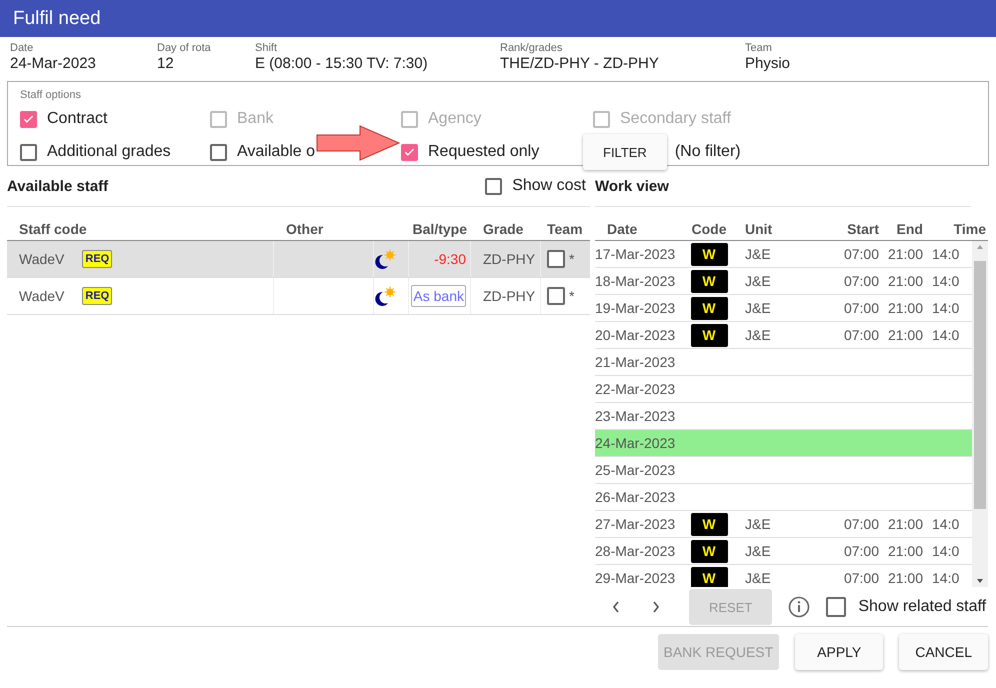 This screenshot has width=996, height=688. Describe the element at coordinates (635, 497) in the screenshot. I see `date-cell-text: 26-Mar-2023` at that location.